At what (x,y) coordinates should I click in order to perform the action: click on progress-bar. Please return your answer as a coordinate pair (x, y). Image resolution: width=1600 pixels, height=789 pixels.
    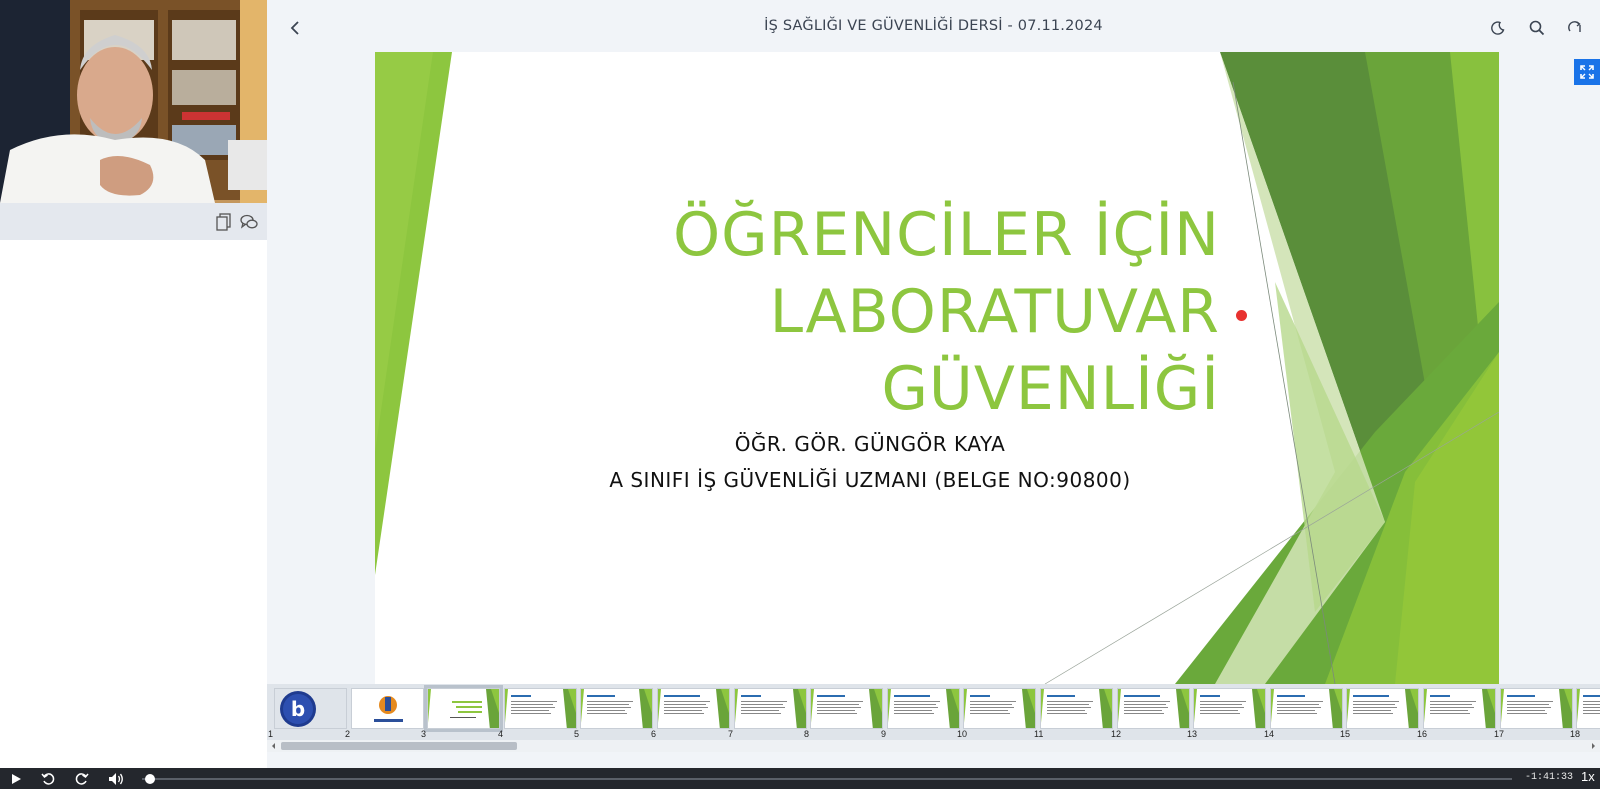
    Looking at the image, I should click on (827, 779).